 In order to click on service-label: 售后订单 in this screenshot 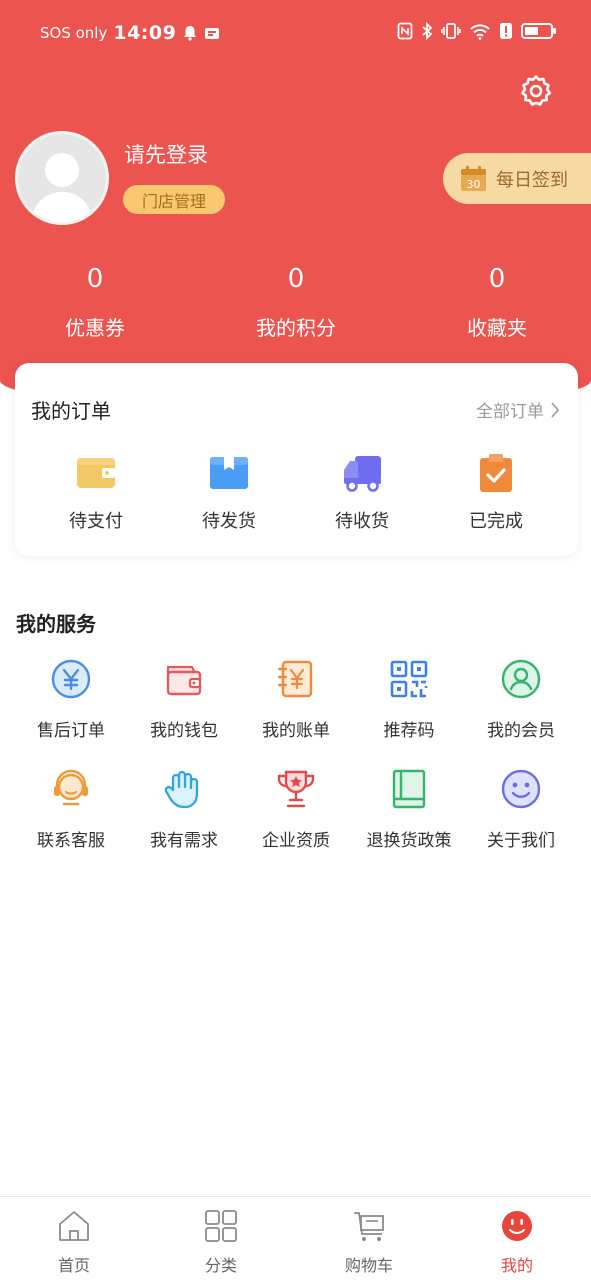, I will do `click(71, 731)`.